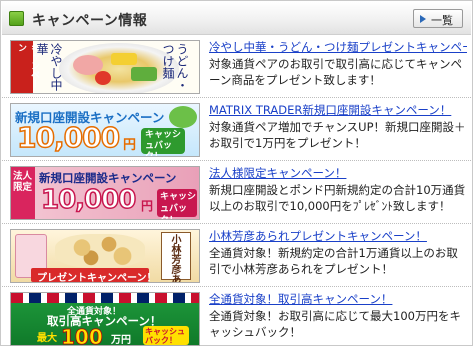 This screenshot has height=346, width=473. I want to click on corporate-tag-text: 法人限定, so click(23, 182).